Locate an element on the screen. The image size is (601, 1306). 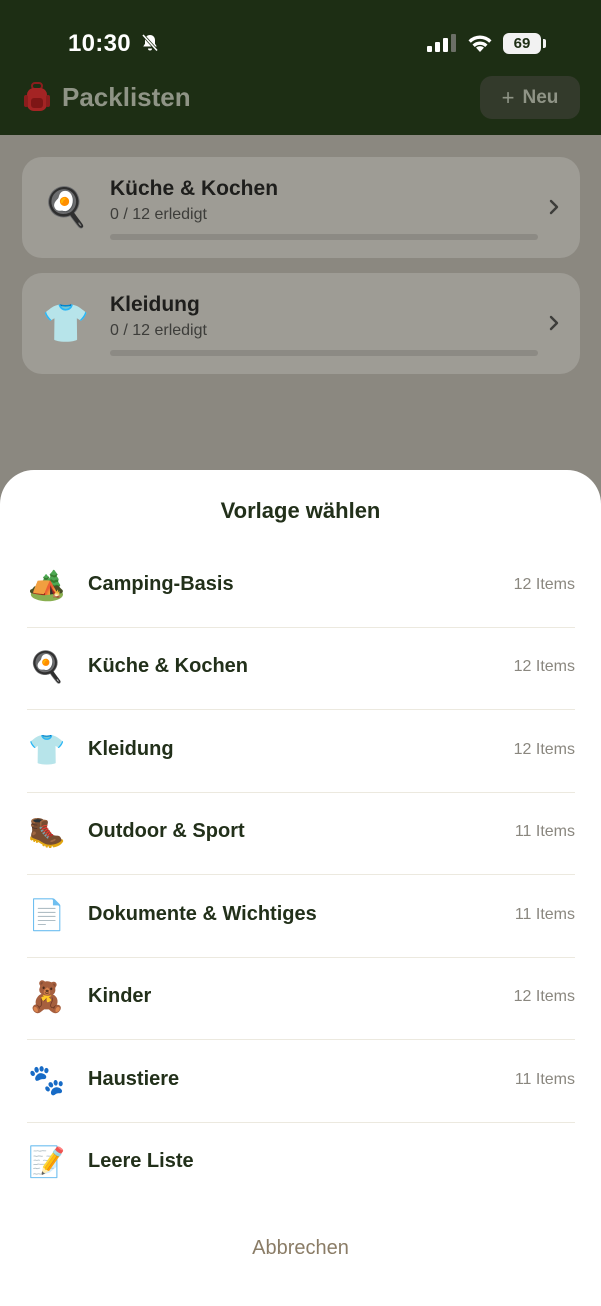
template-name: Kinder is located at coordinates (120, 996).